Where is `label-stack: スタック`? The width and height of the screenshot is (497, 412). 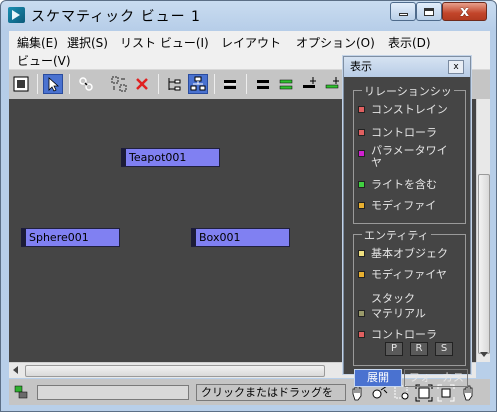 label-stack: スタック is located at coordinates (393, 298).